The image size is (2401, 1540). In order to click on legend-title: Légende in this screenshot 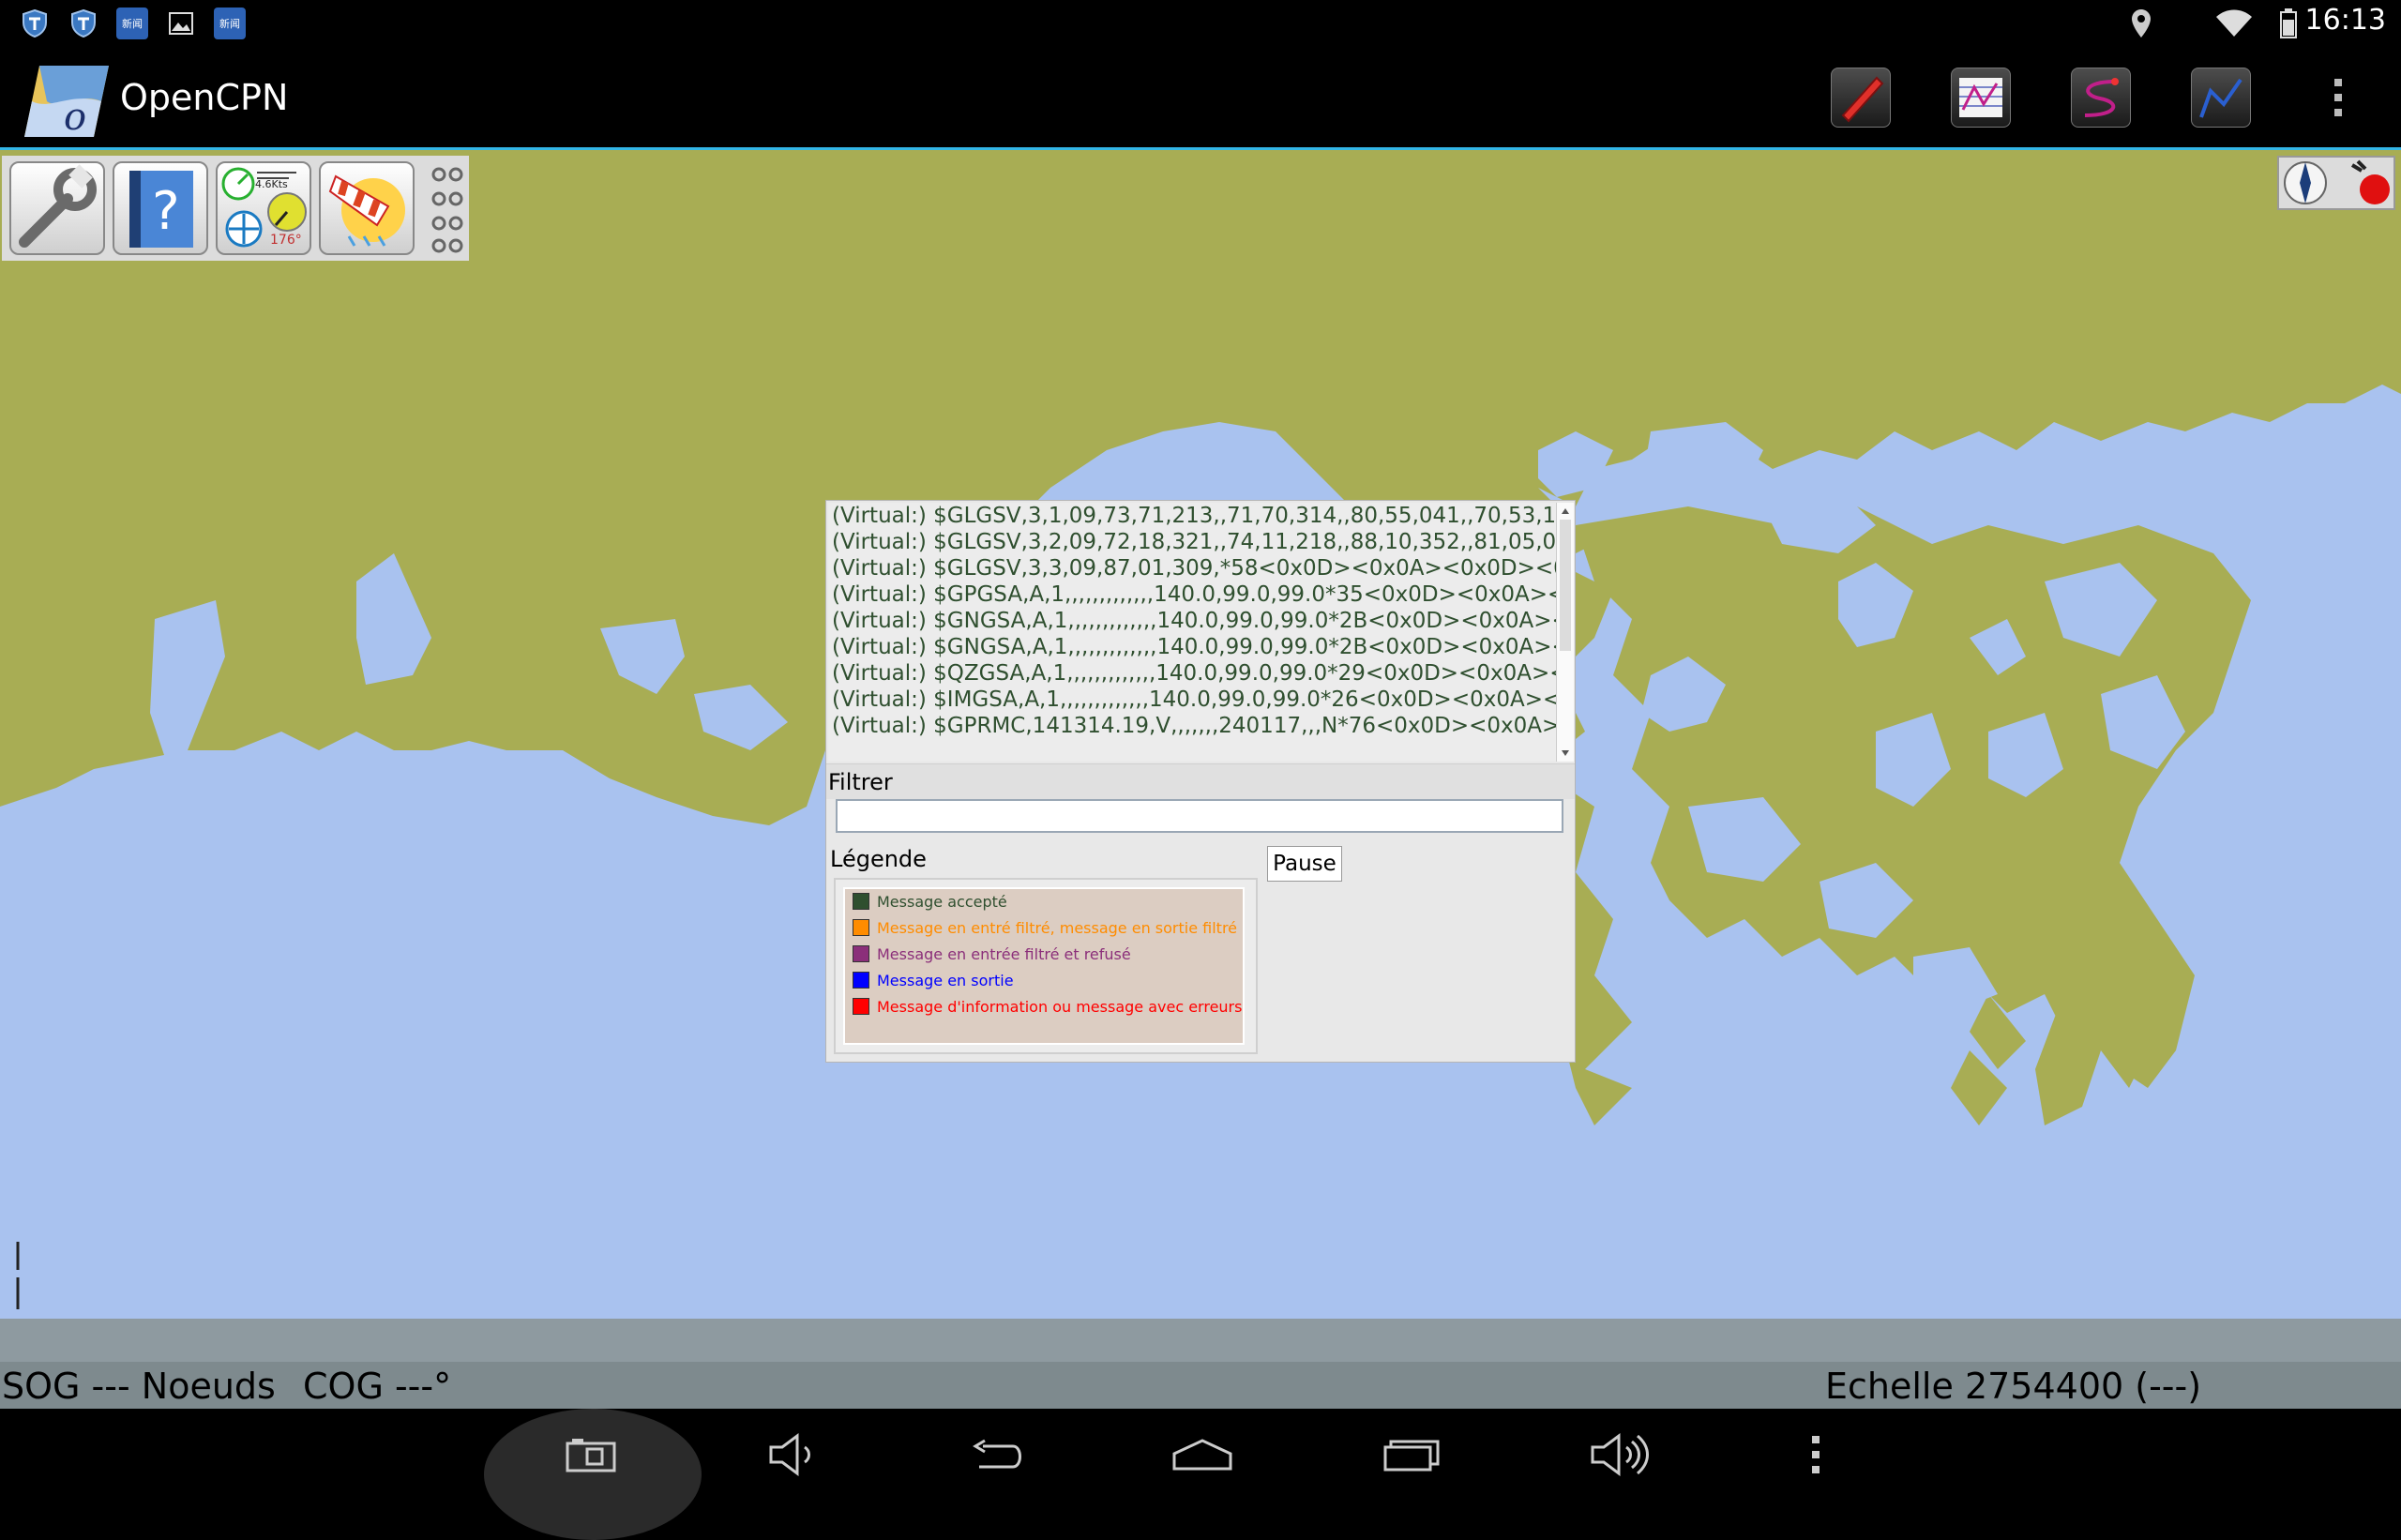, I will do `click(878, 859)`.